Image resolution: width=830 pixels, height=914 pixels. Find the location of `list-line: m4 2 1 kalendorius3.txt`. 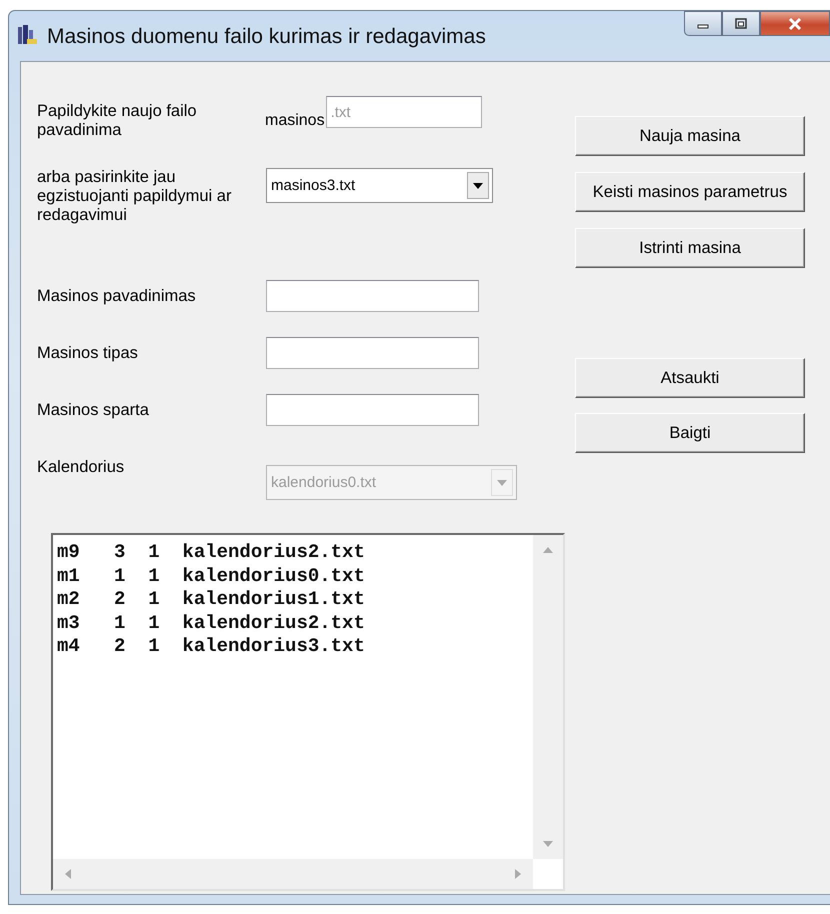

list-line: m4 2 1 kalendorius3.txt is located at coordinates (211, 646).